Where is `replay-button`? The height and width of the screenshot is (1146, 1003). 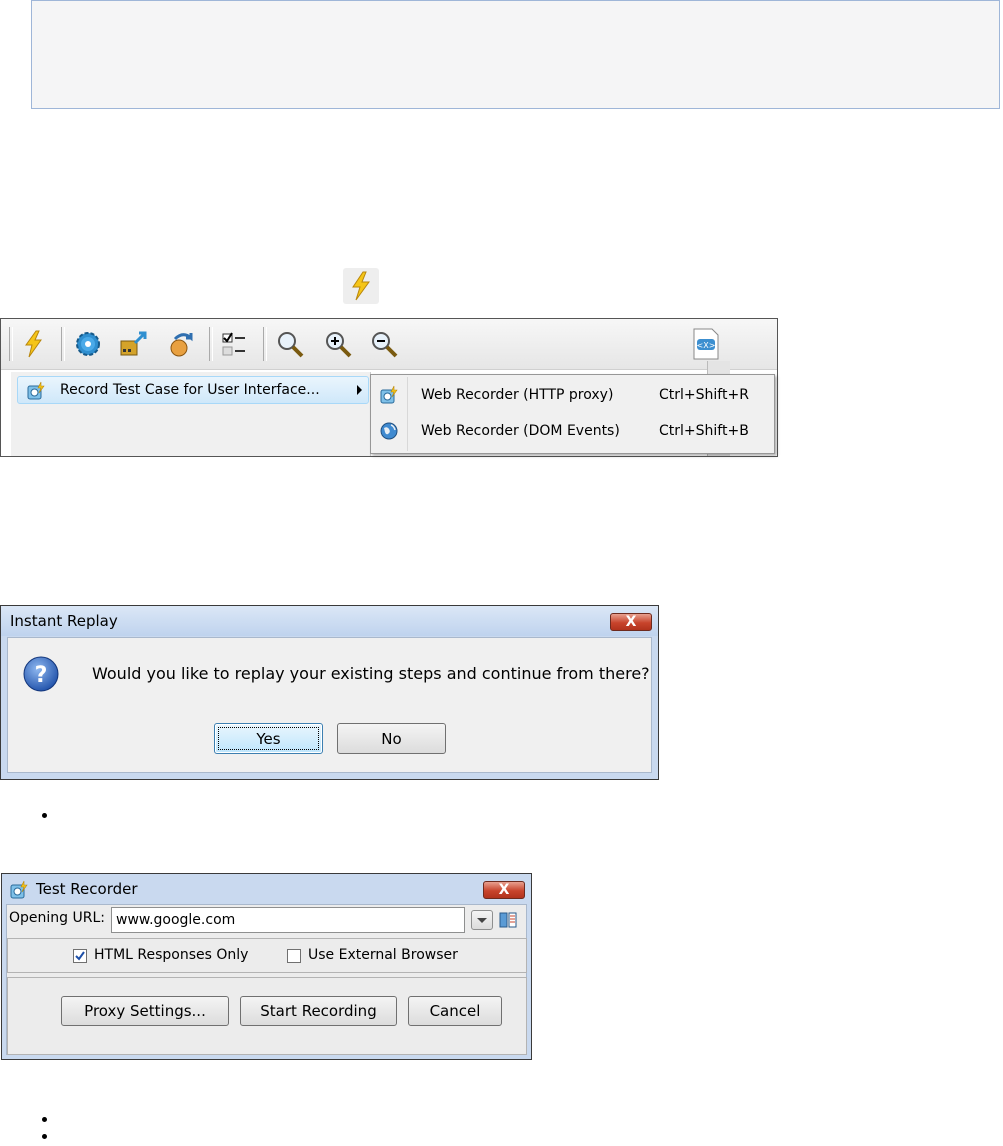
replay-button is located at coordinates (182, 344).